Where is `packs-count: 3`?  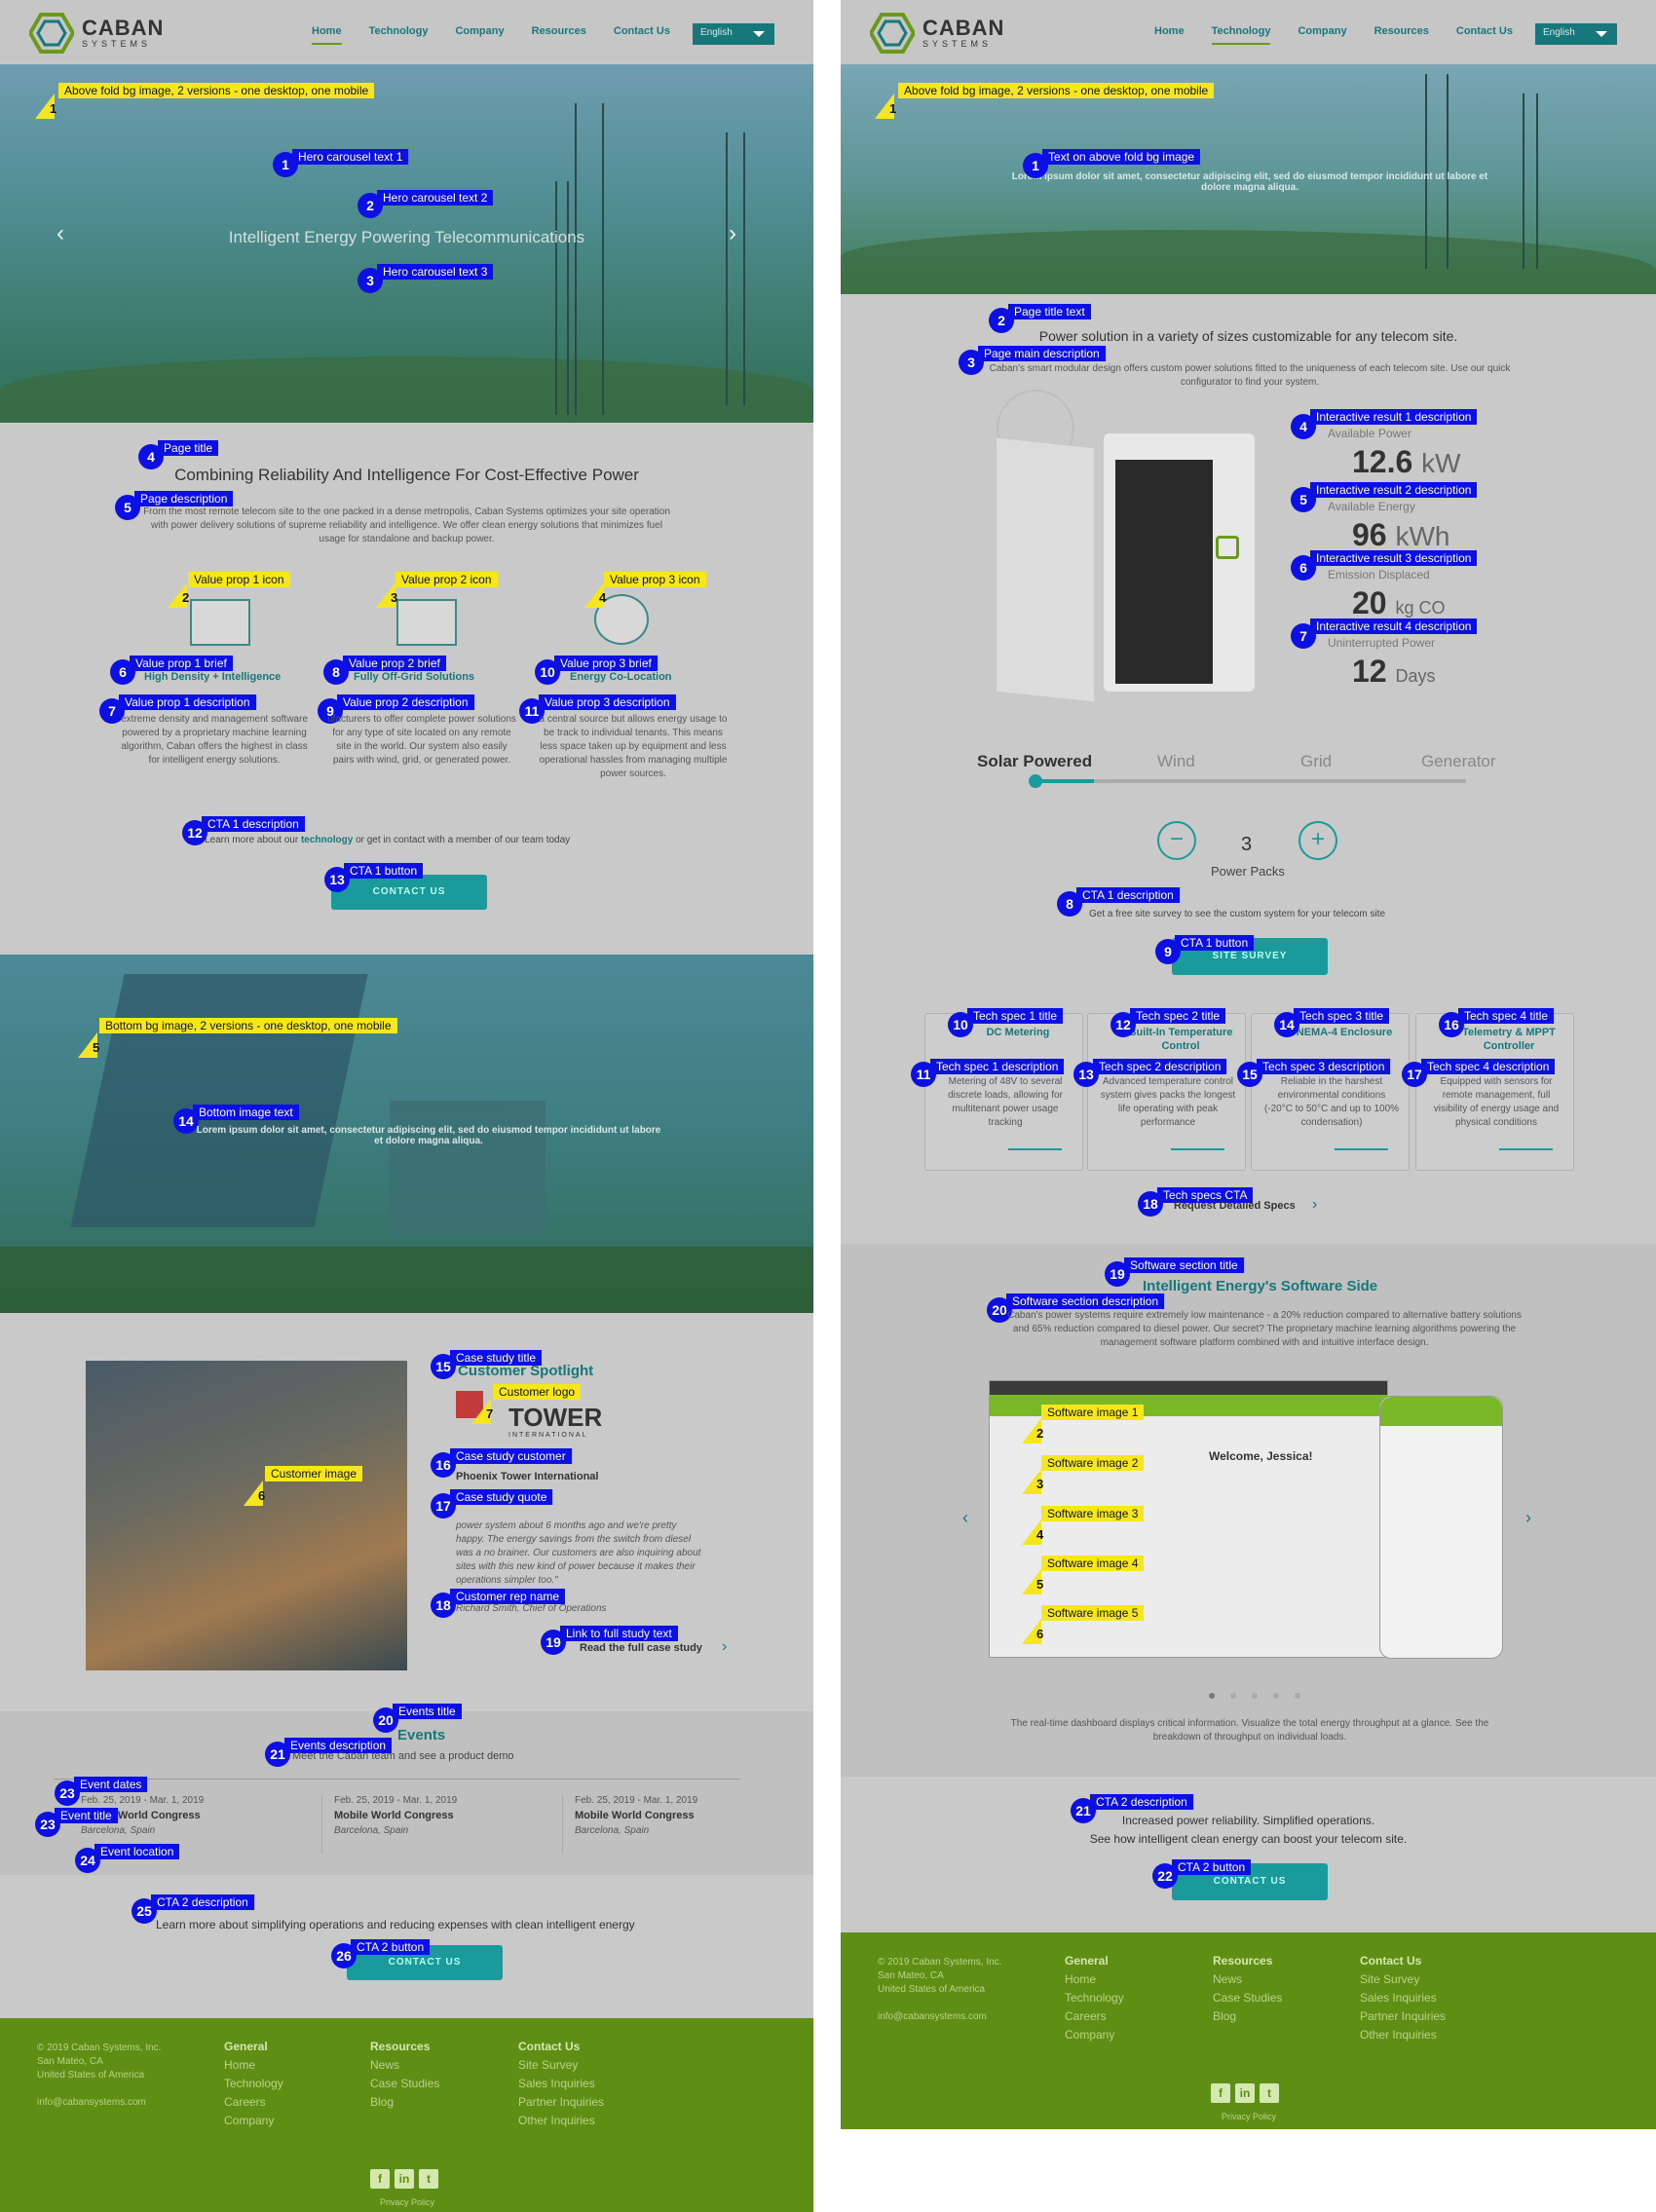 packs-count: 3 is located at coordinates (1247, 845).